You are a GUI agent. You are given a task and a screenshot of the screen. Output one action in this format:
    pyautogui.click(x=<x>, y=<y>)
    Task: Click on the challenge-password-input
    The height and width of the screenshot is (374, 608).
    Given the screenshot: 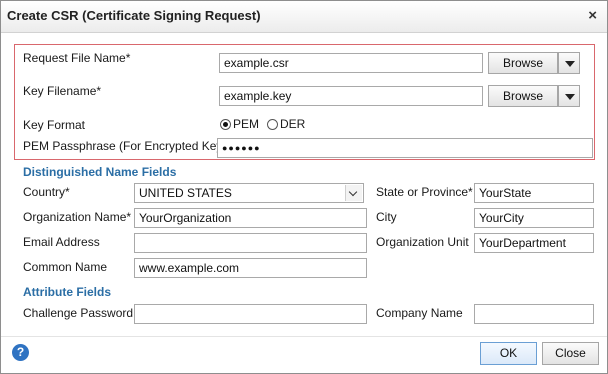 What is the action you would take?
    pyautogui.click(x=250, y=314)
    